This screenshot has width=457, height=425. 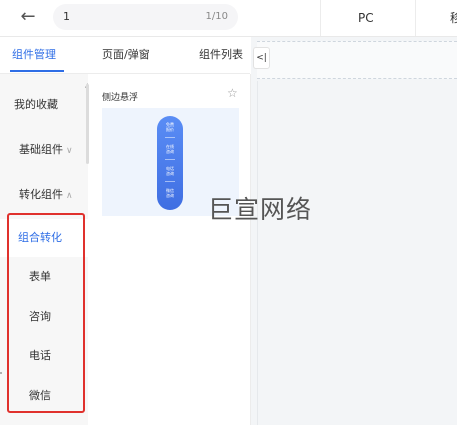 I want to click on active-tab-indicator, so click(x=37, y=71).